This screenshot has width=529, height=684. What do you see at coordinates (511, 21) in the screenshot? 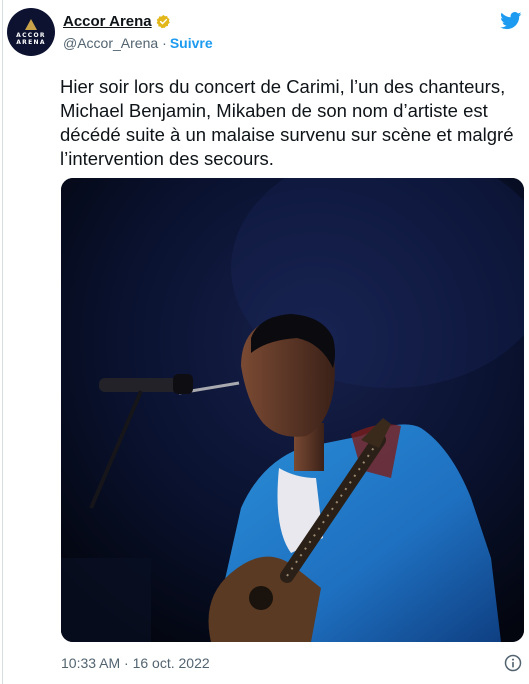
I see `twitter-bird-icon` at bounding box center [511, 21].